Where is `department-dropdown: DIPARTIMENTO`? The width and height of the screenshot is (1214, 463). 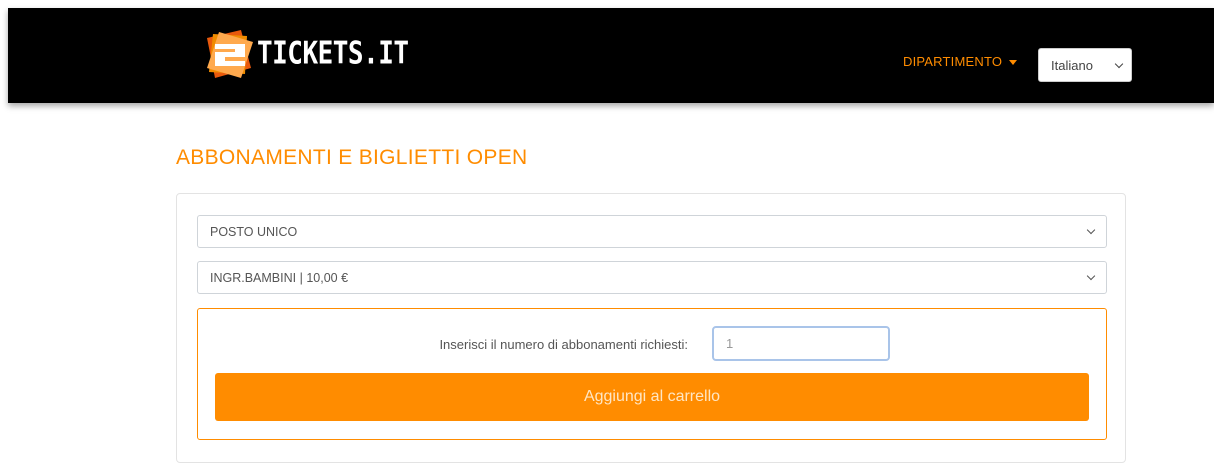 department-dropdown: DIPARTIMENTO is located at coordinates (960, 61).